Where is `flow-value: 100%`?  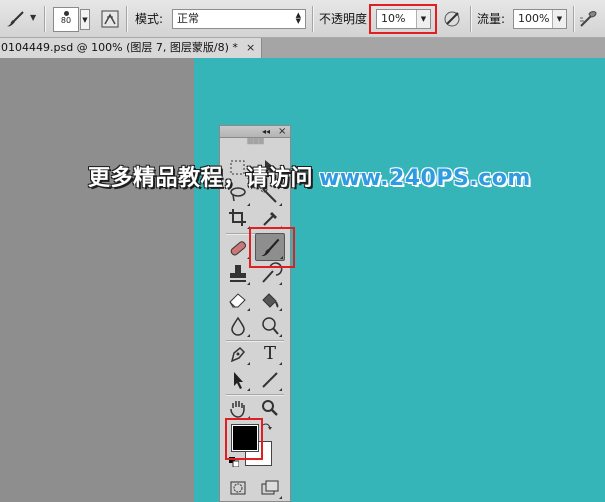 flow-value: 100% is located at coordinates (534, 18).